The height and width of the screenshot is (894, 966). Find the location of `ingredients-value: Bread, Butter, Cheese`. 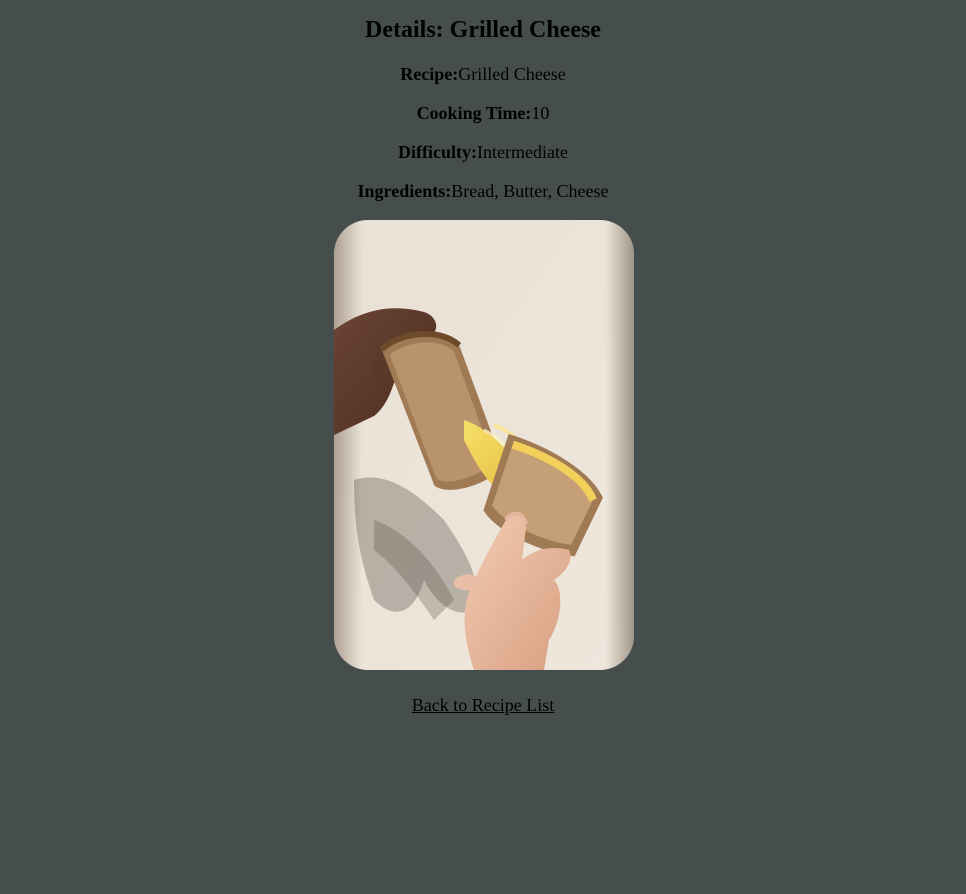

ingredients-value: Bread, Butter, Cheese is located at coordinates (530, 191).